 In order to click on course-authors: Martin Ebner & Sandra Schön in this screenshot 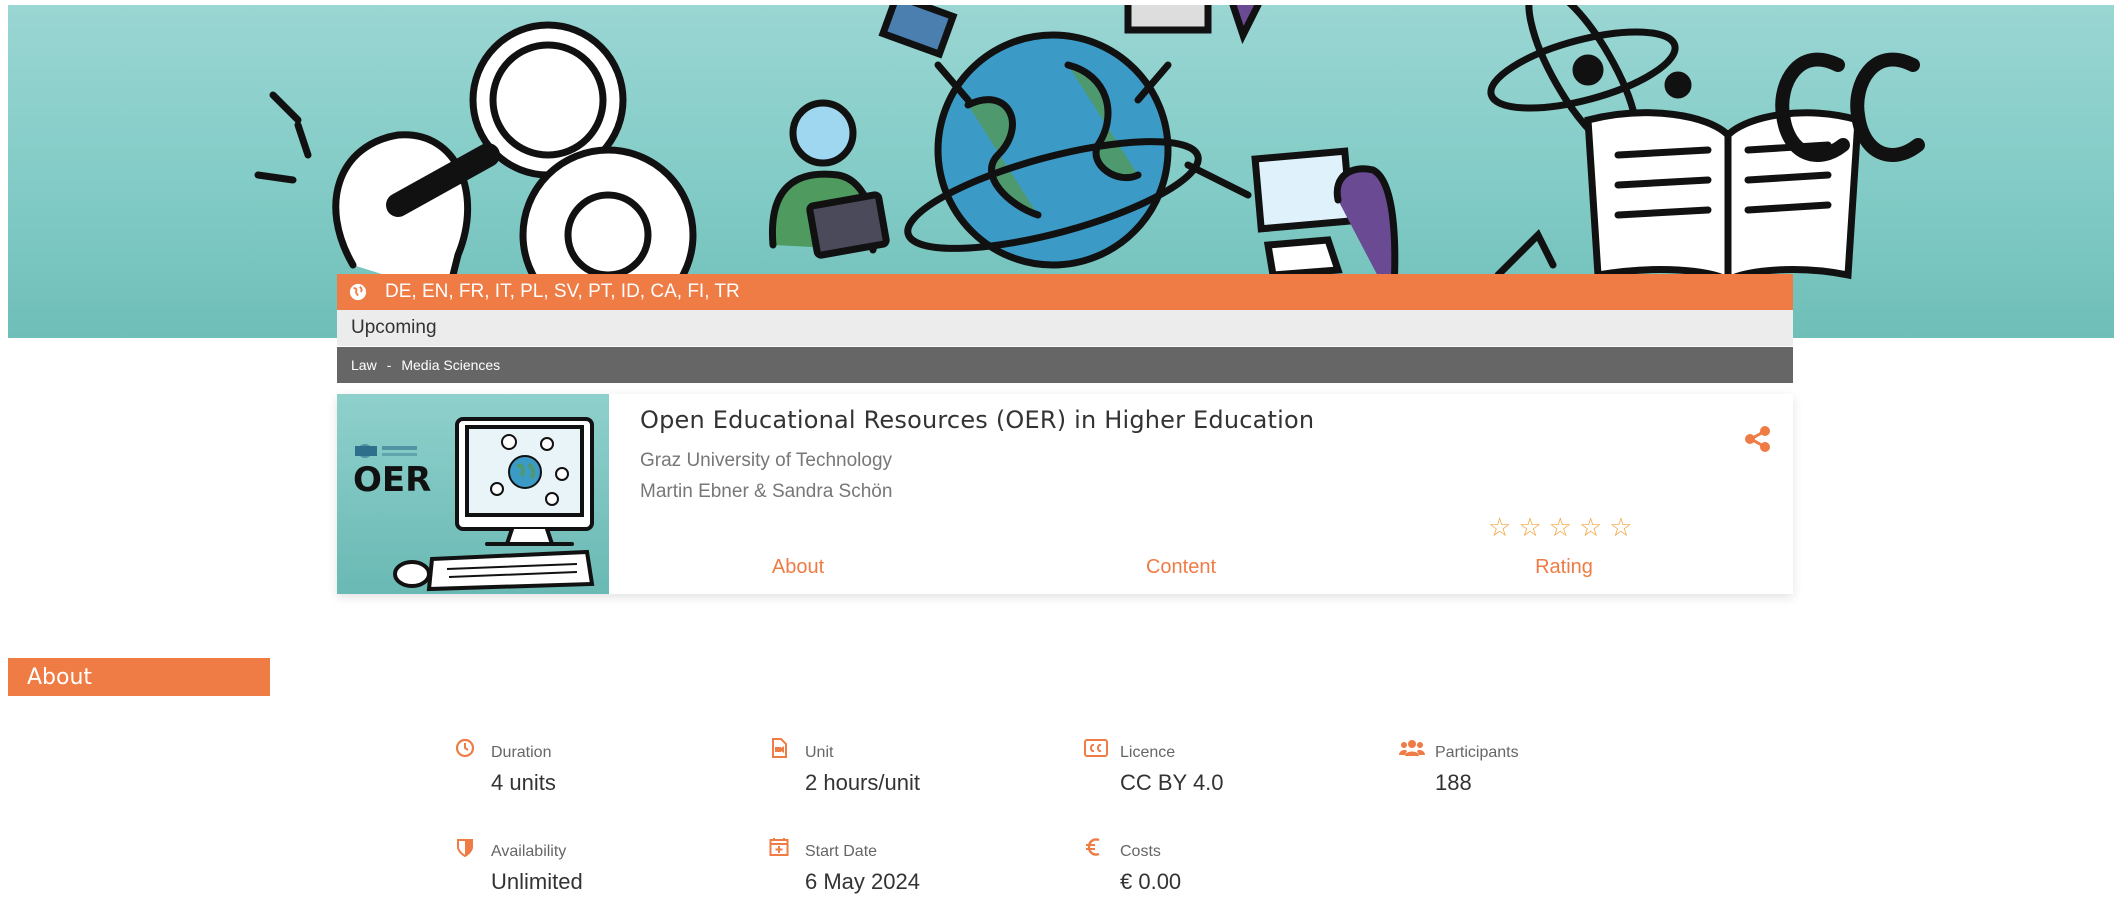, I will do `click(766, 491)`.